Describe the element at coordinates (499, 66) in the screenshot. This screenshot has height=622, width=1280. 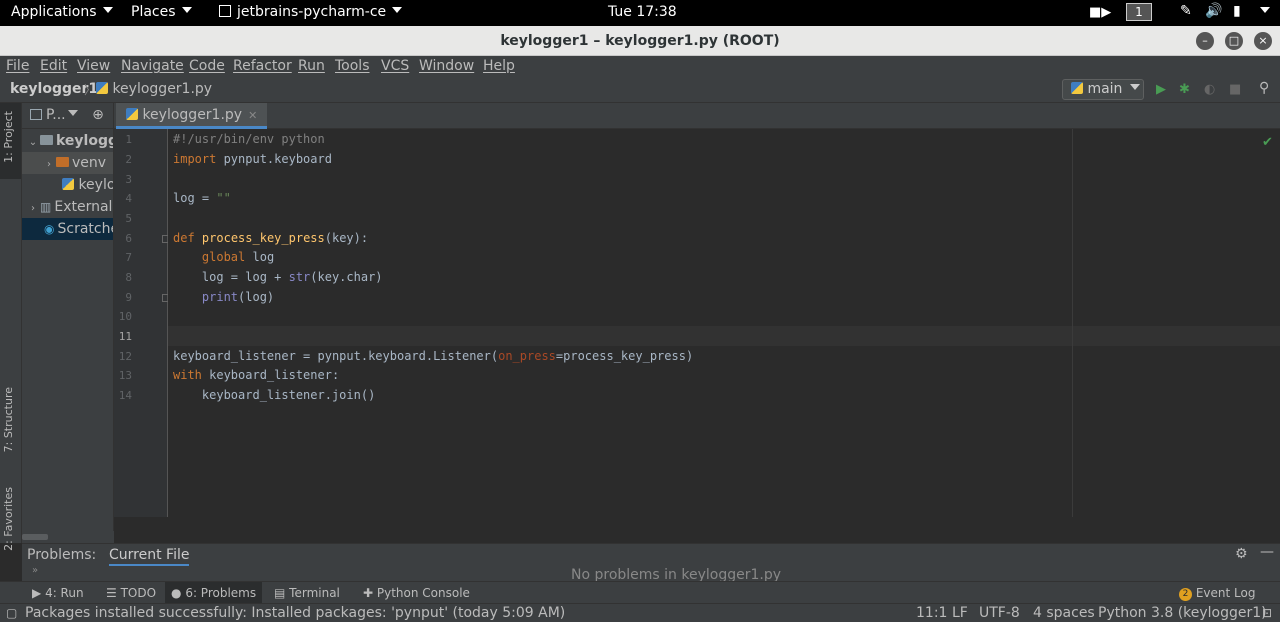
I see `menu-help: Help` at that location.